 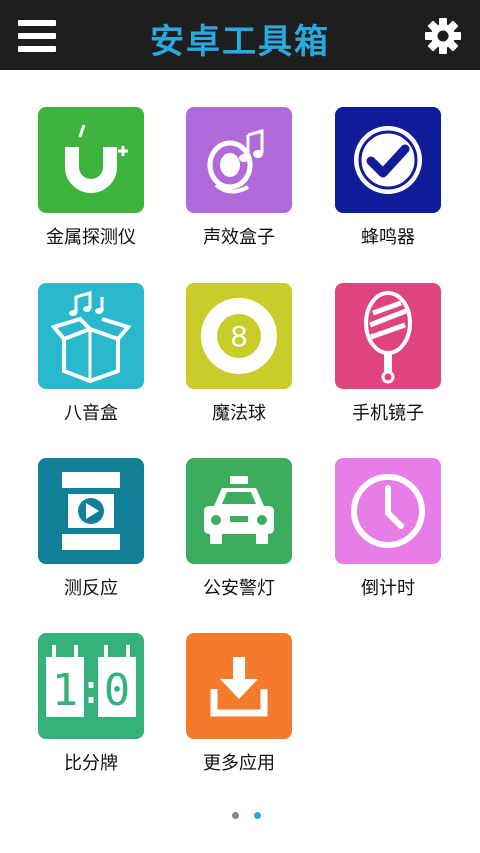 I want to click on tool-countdown: 倒计时, so click(x=393, y=533).